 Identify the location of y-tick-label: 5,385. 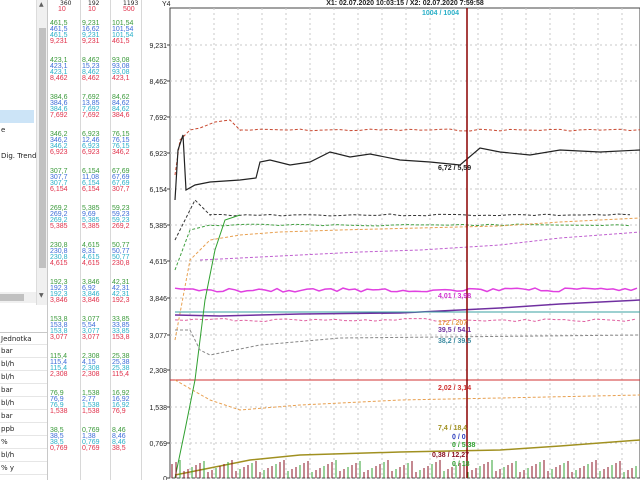
(158, 226).